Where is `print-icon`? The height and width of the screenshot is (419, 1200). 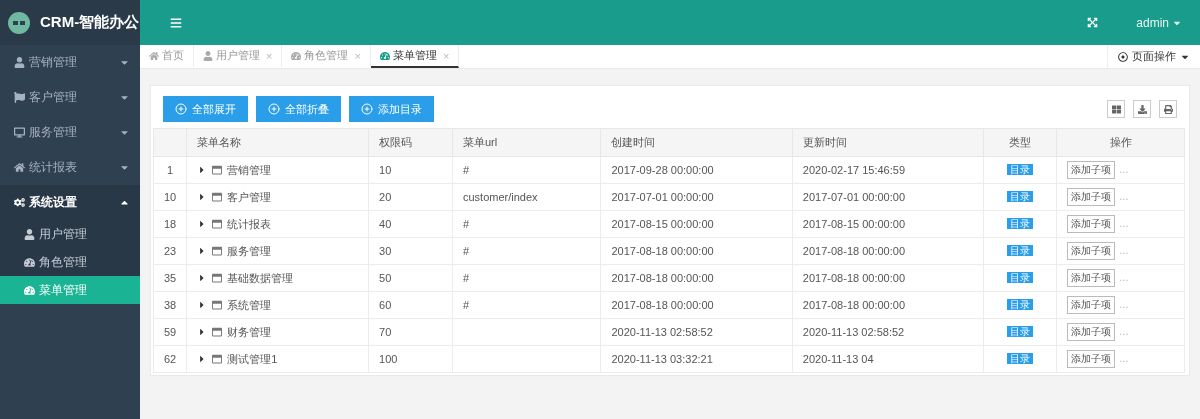
print-icon is located at coordinates (1168, 109).